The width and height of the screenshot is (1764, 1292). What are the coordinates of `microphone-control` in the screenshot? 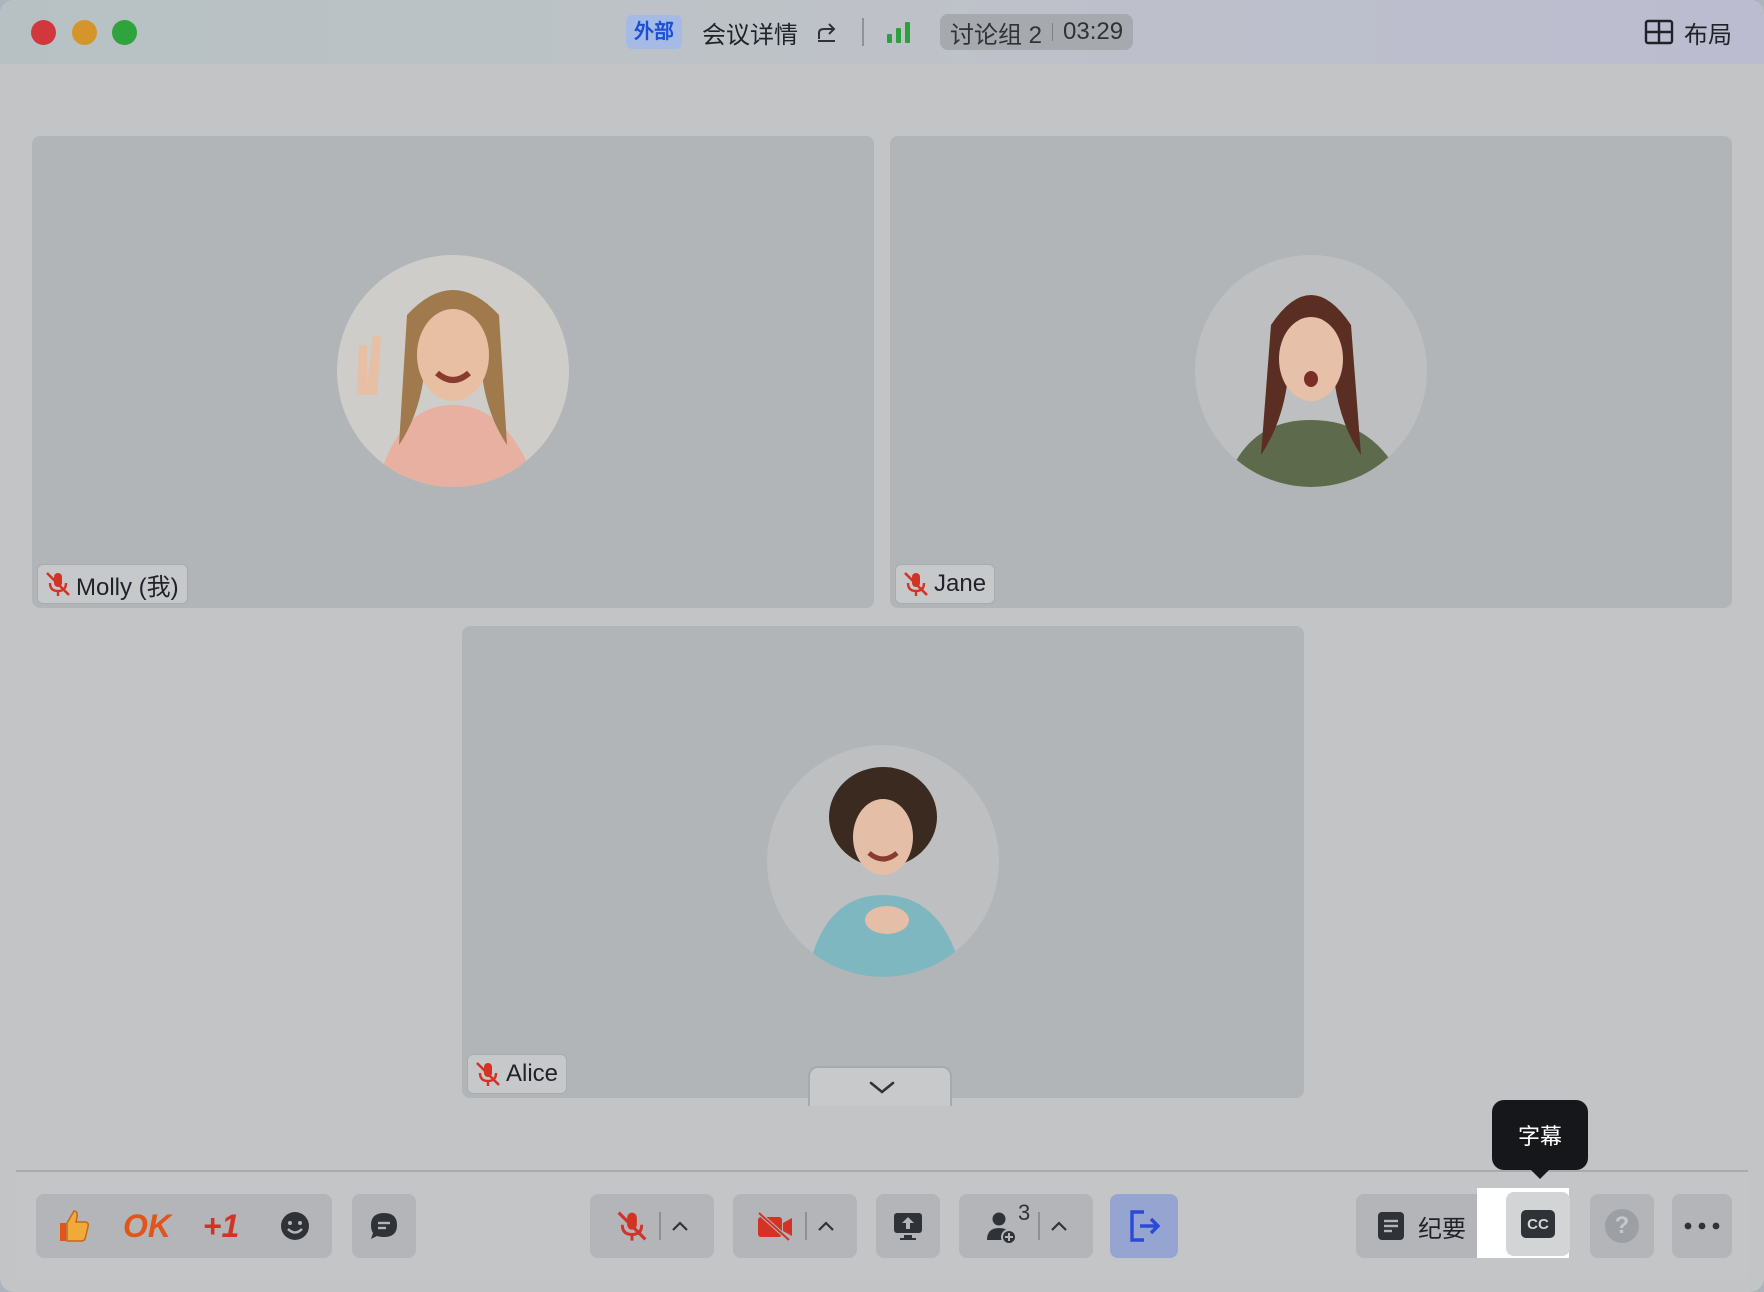 It's located at (652, 1226).